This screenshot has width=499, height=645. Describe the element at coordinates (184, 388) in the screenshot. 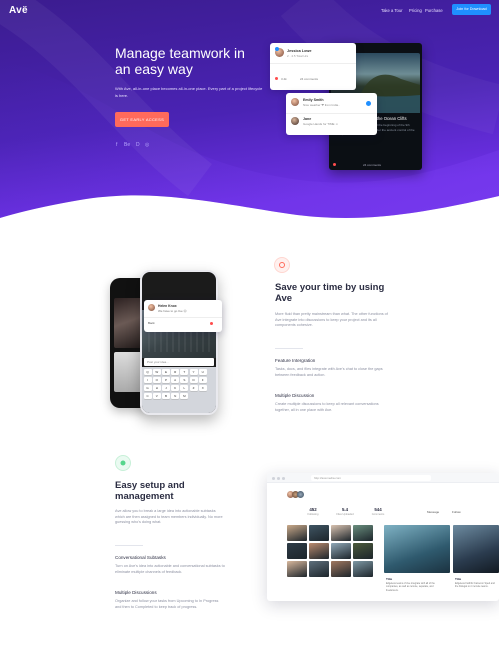

I see `keyboard-key: L` at that location.